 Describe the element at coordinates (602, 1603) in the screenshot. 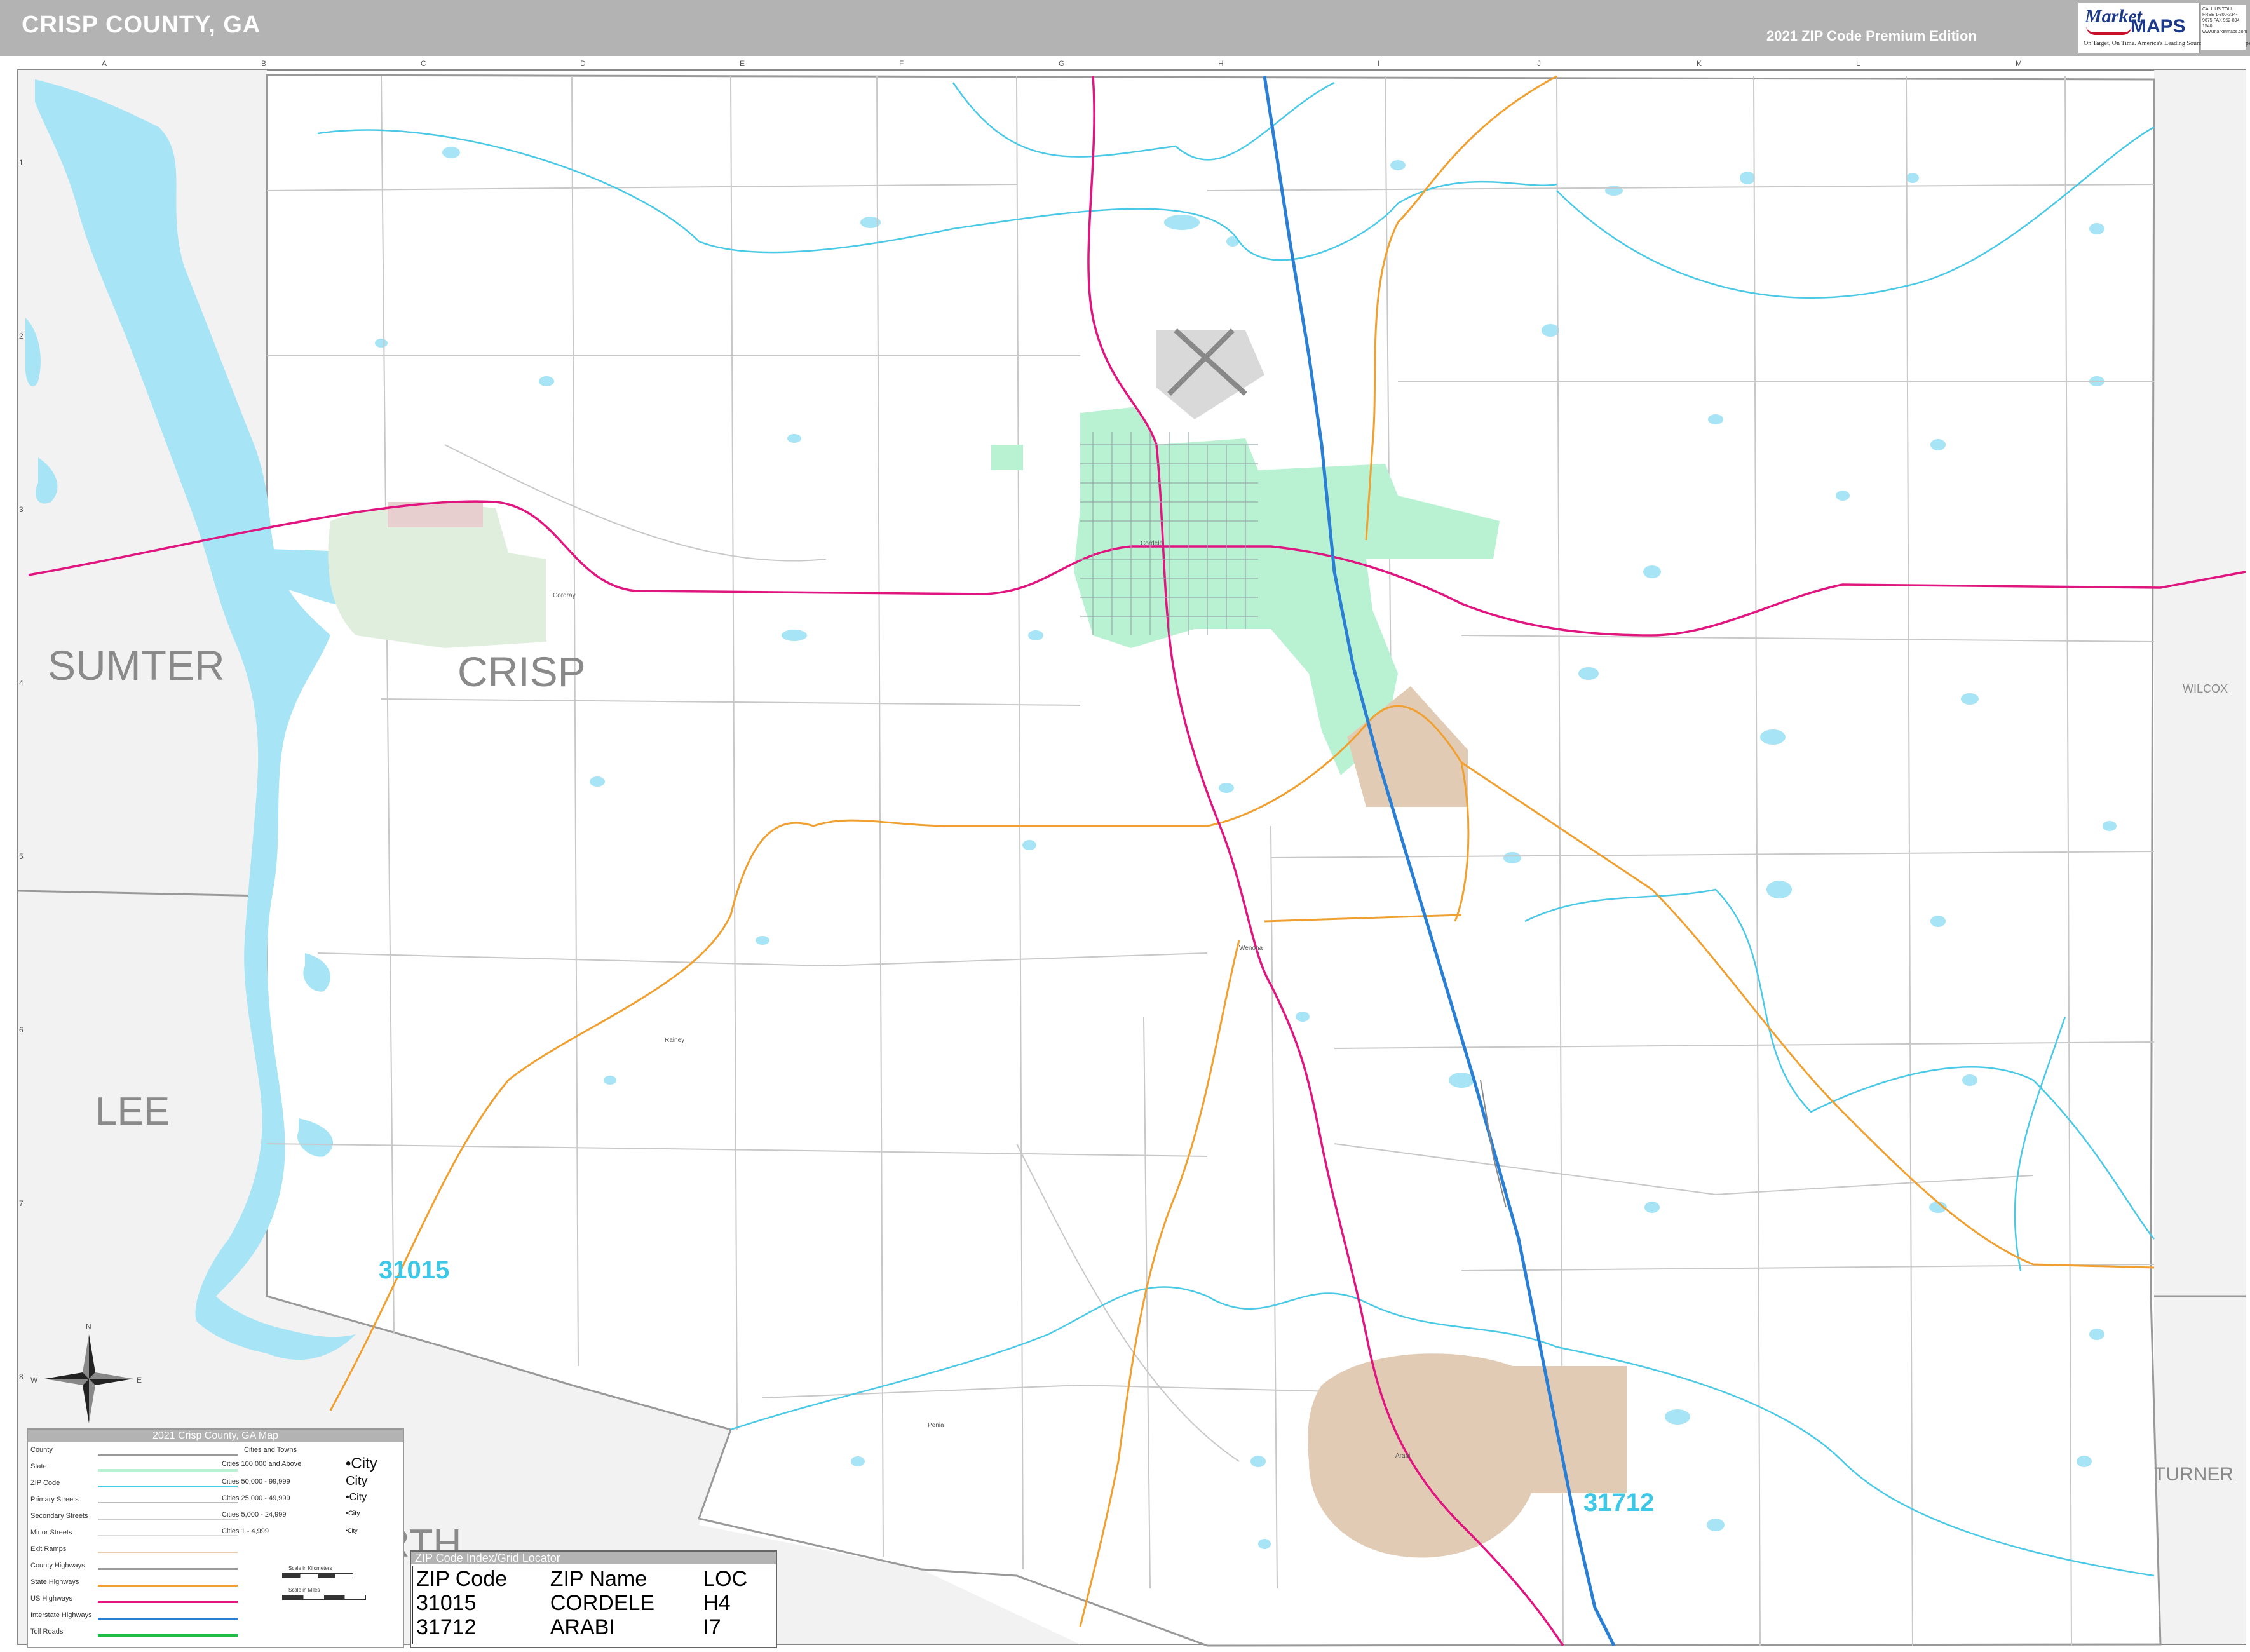

I see `zip-index-name: CORDELE` at that location.